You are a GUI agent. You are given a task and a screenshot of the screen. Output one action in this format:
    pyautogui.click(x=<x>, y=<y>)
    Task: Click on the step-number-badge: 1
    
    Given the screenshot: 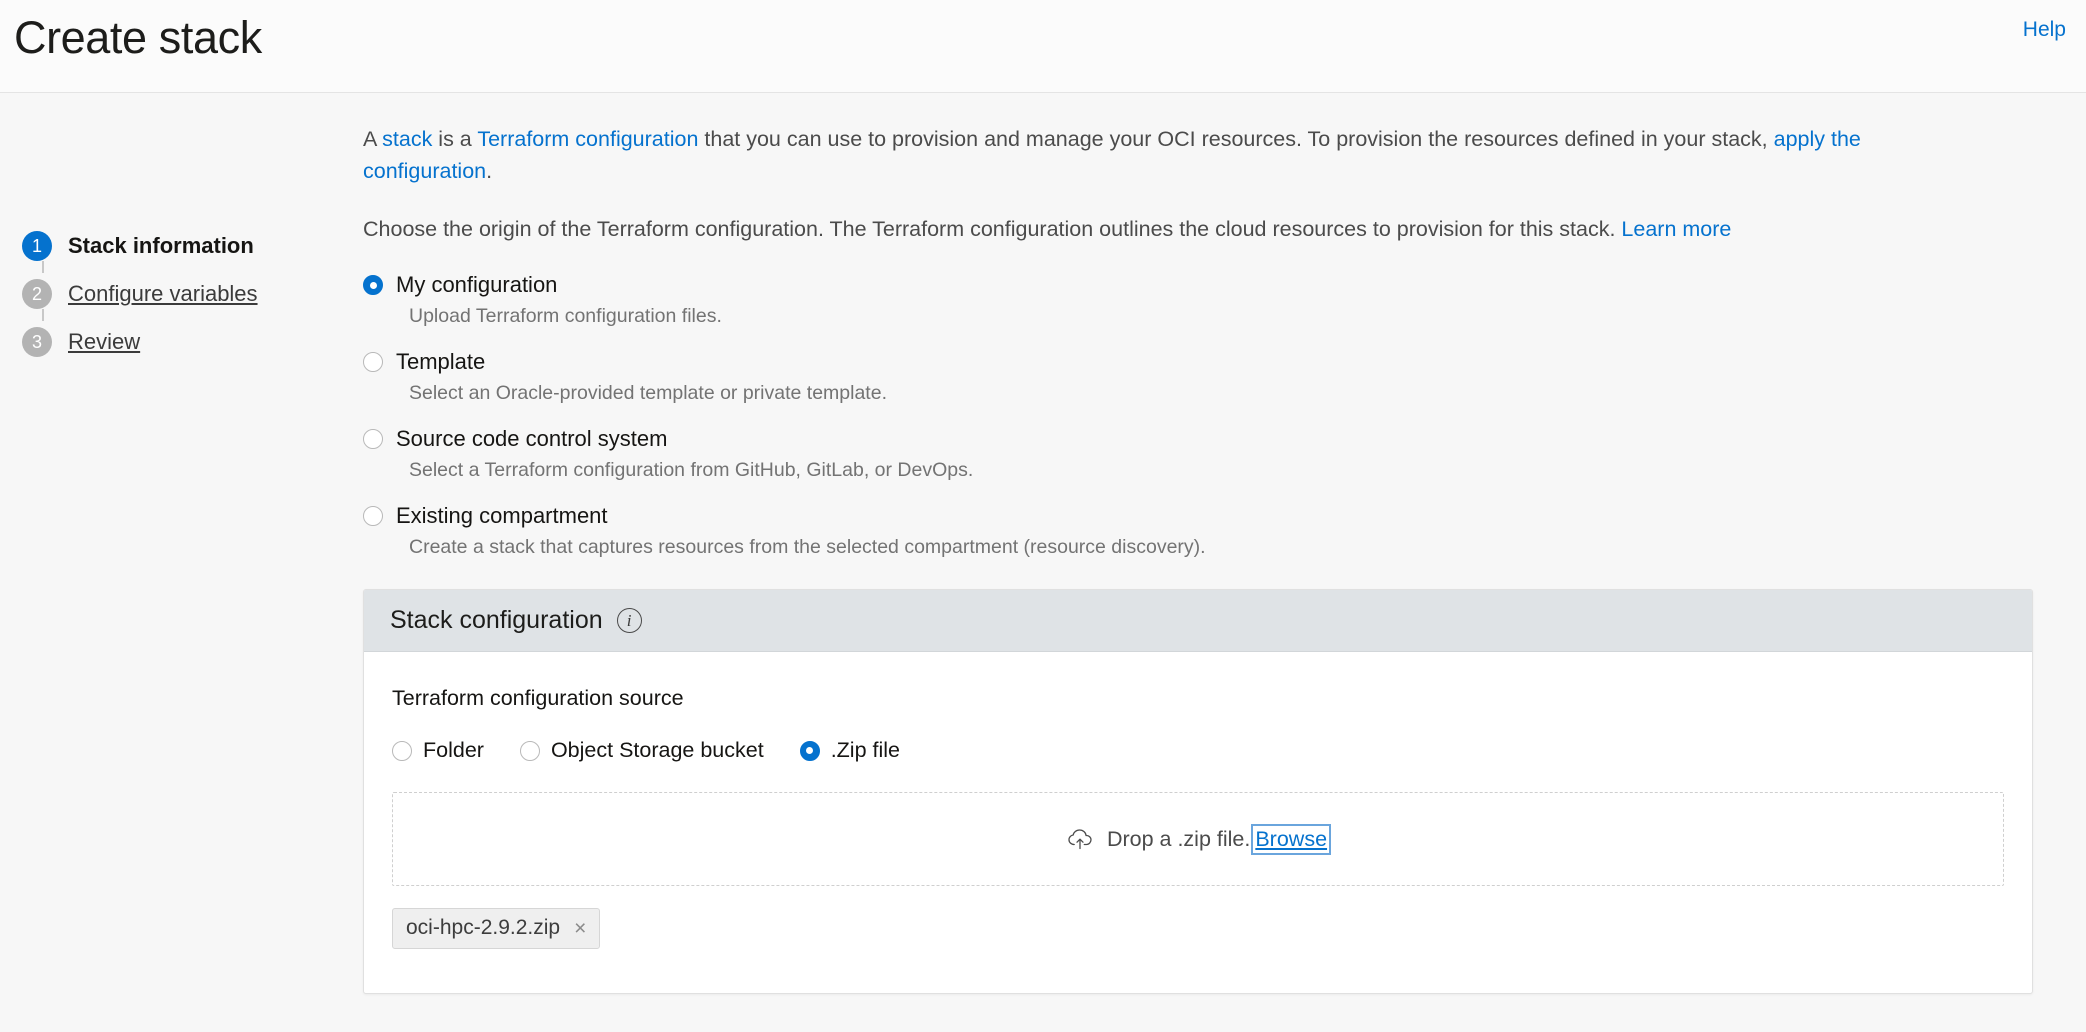 What is the action you would take?
    pyautogui.click(x=37, y=246)
    